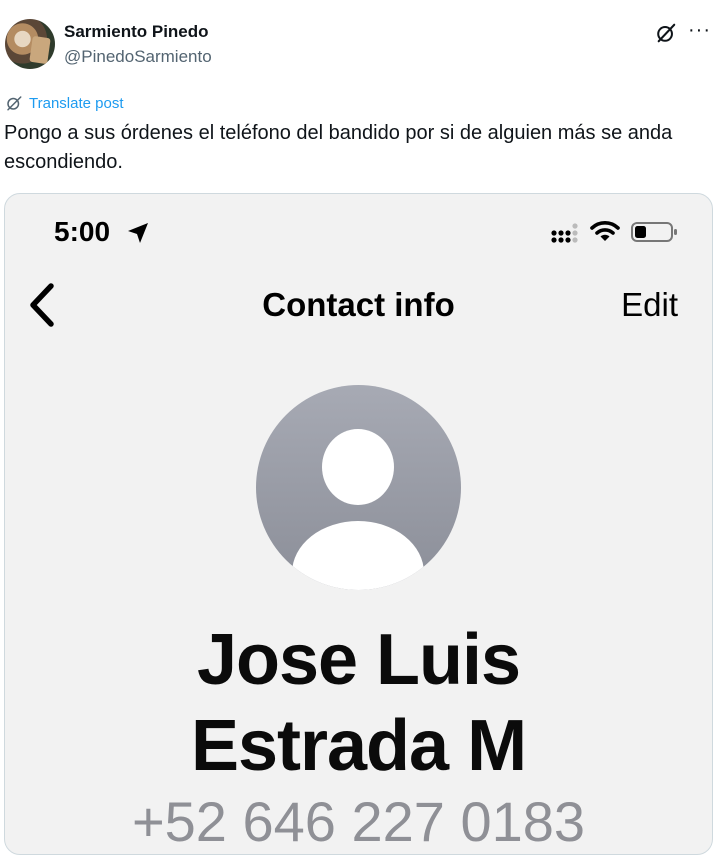  I want to click on translate-post-label: Translate post, so click(76, 103).